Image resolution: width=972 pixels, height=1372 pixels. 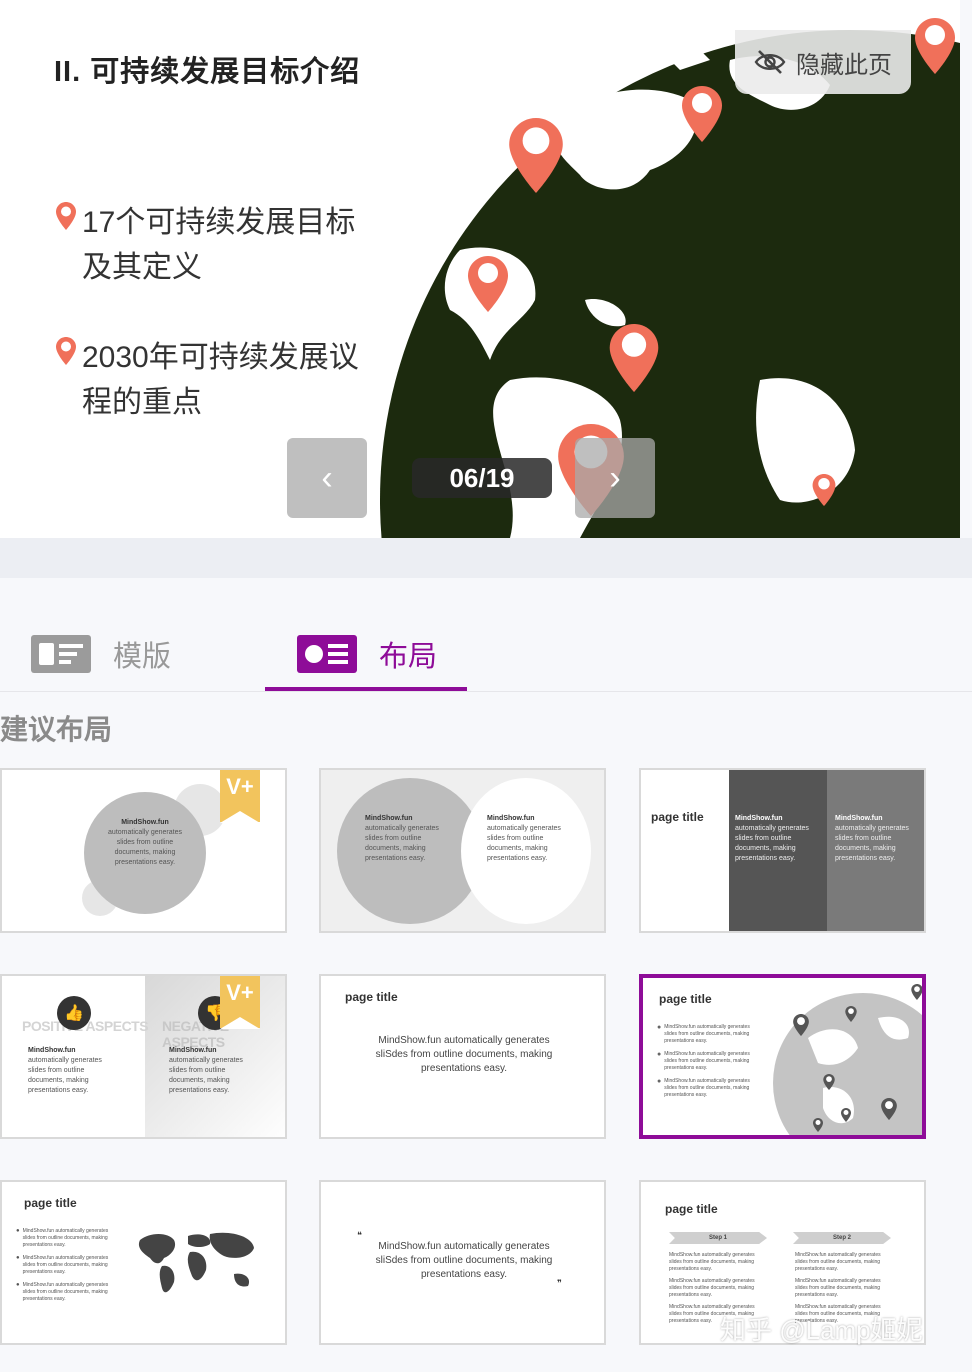 I want to click on prev-slide-button: ‹, so click(x=327, y=478).